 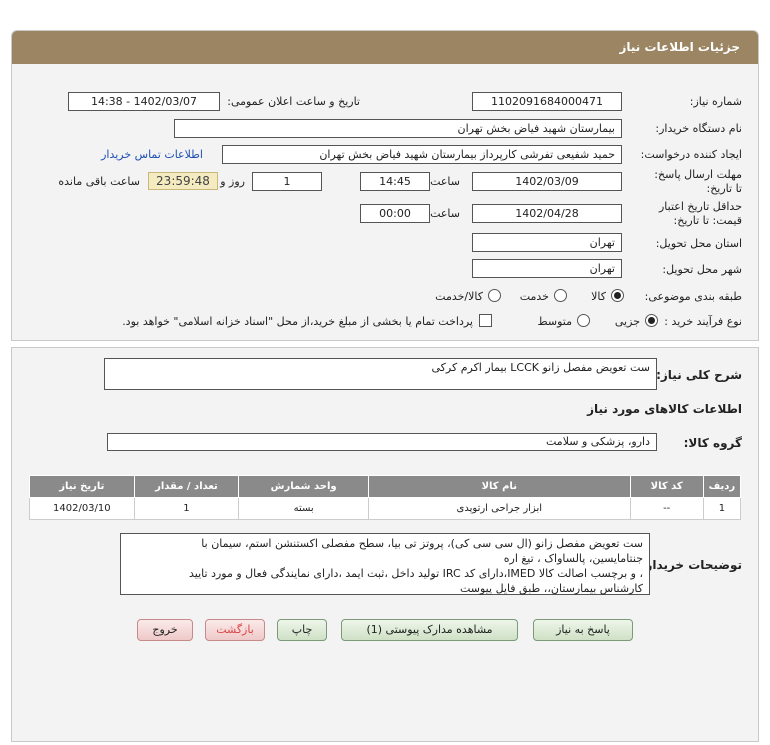 I want to click on goods-group-label: گروه کالا:, so click(x=712, y=443).